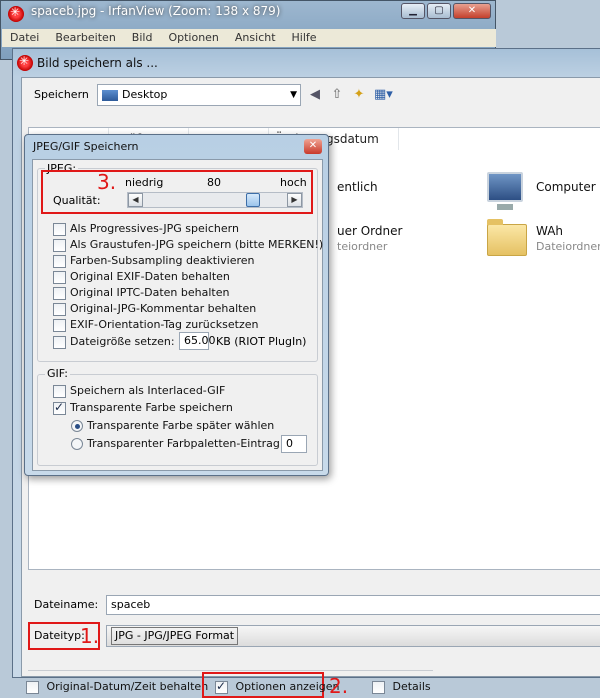  I want to click on filesize-label: Dateigröße setzen:, so click(122, 341).